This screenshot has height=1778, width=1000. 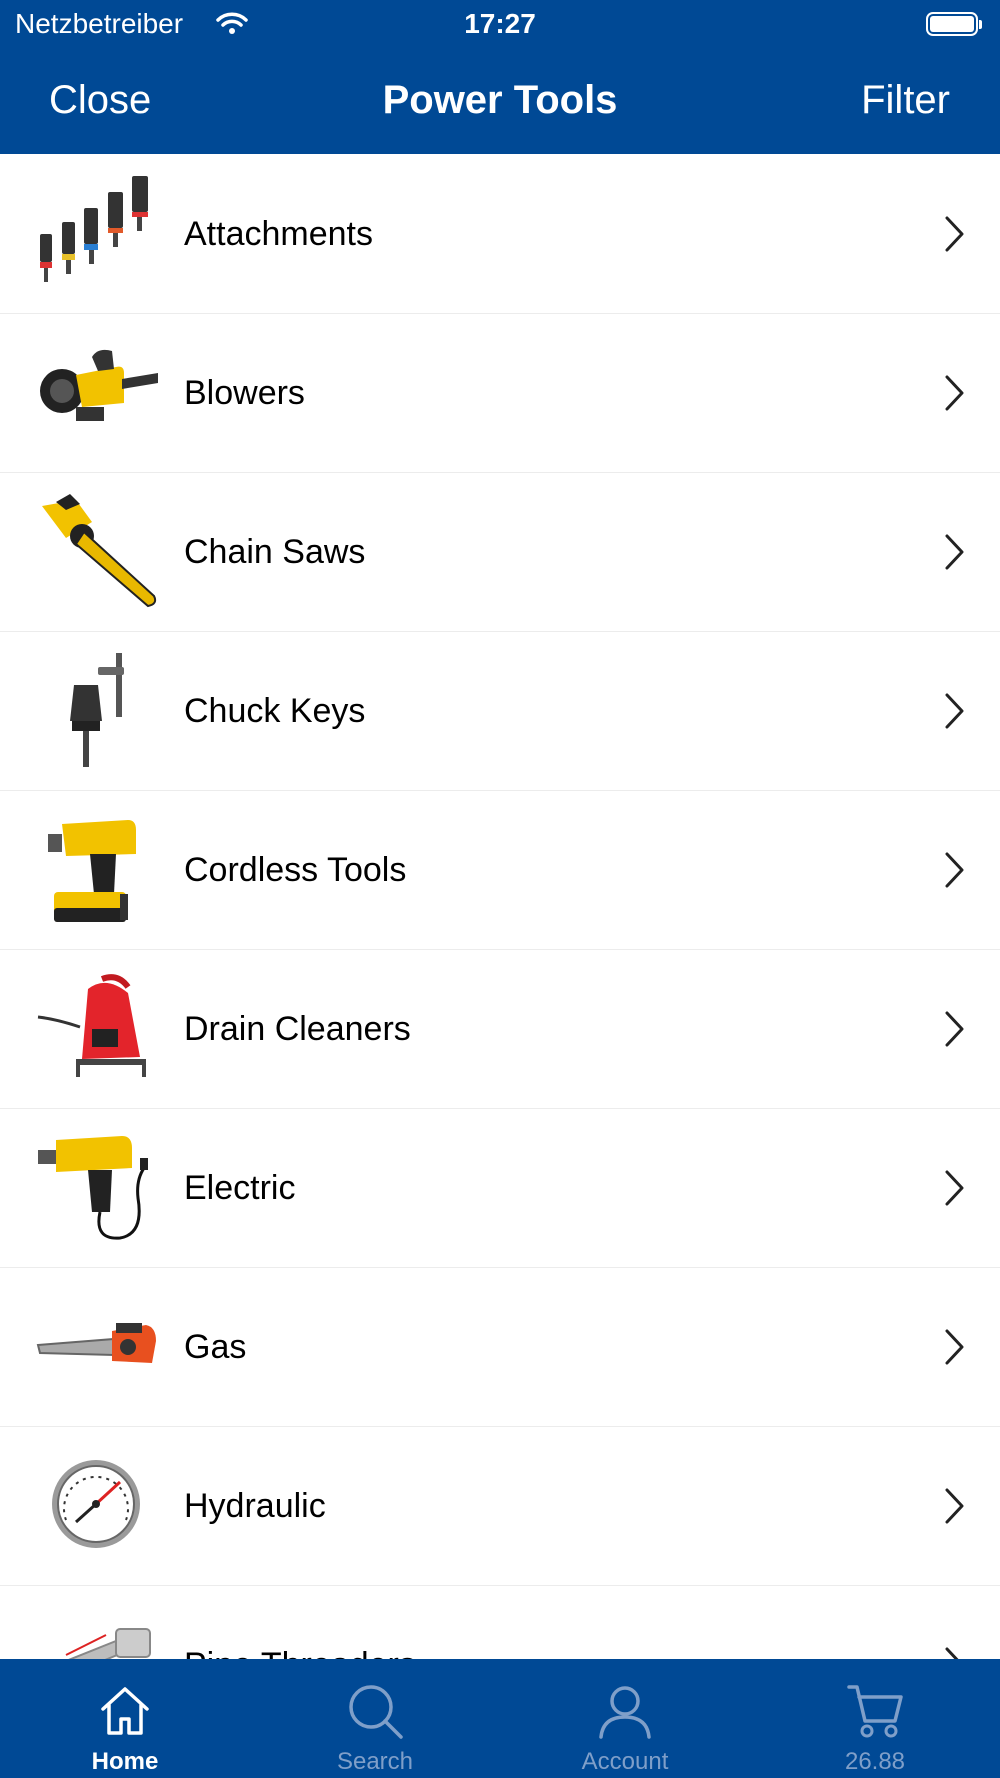 I want to click on filter-button: Filter, so click(x=905, y=100).